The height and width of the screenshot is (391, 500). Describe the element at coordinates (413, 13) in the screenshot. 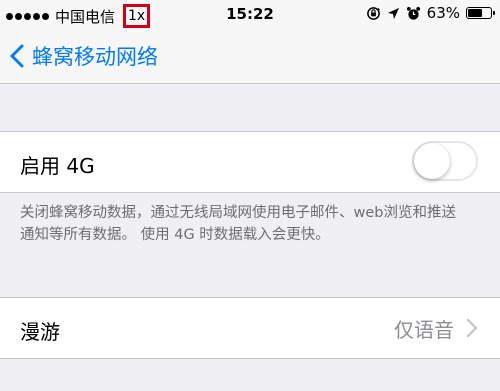

I see `alarm-icon` at that location.